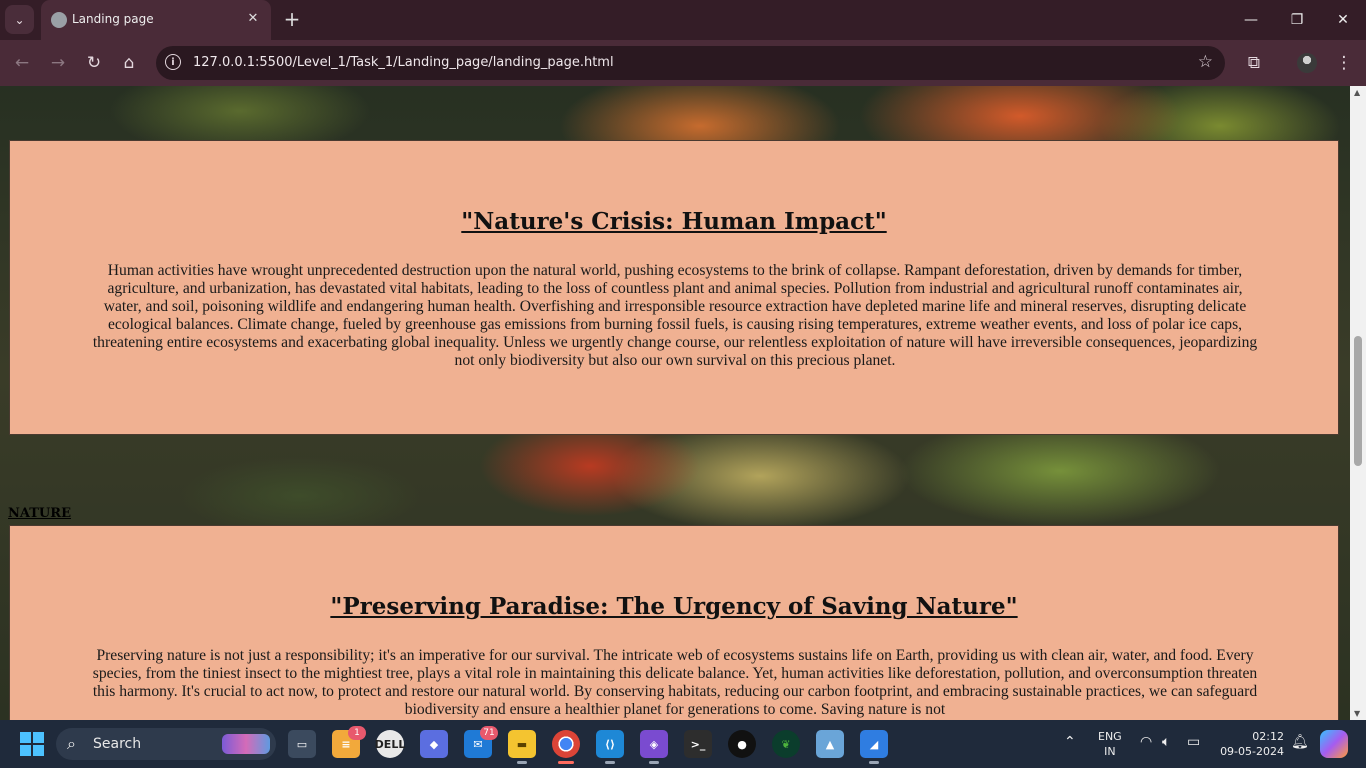 Image resolution: width=1366 pixels, height=768 pixels. What do you see at coordinates (357, 733) in the screenshot?
I see `notification-badge: 1` at bounding box center [357, 733].